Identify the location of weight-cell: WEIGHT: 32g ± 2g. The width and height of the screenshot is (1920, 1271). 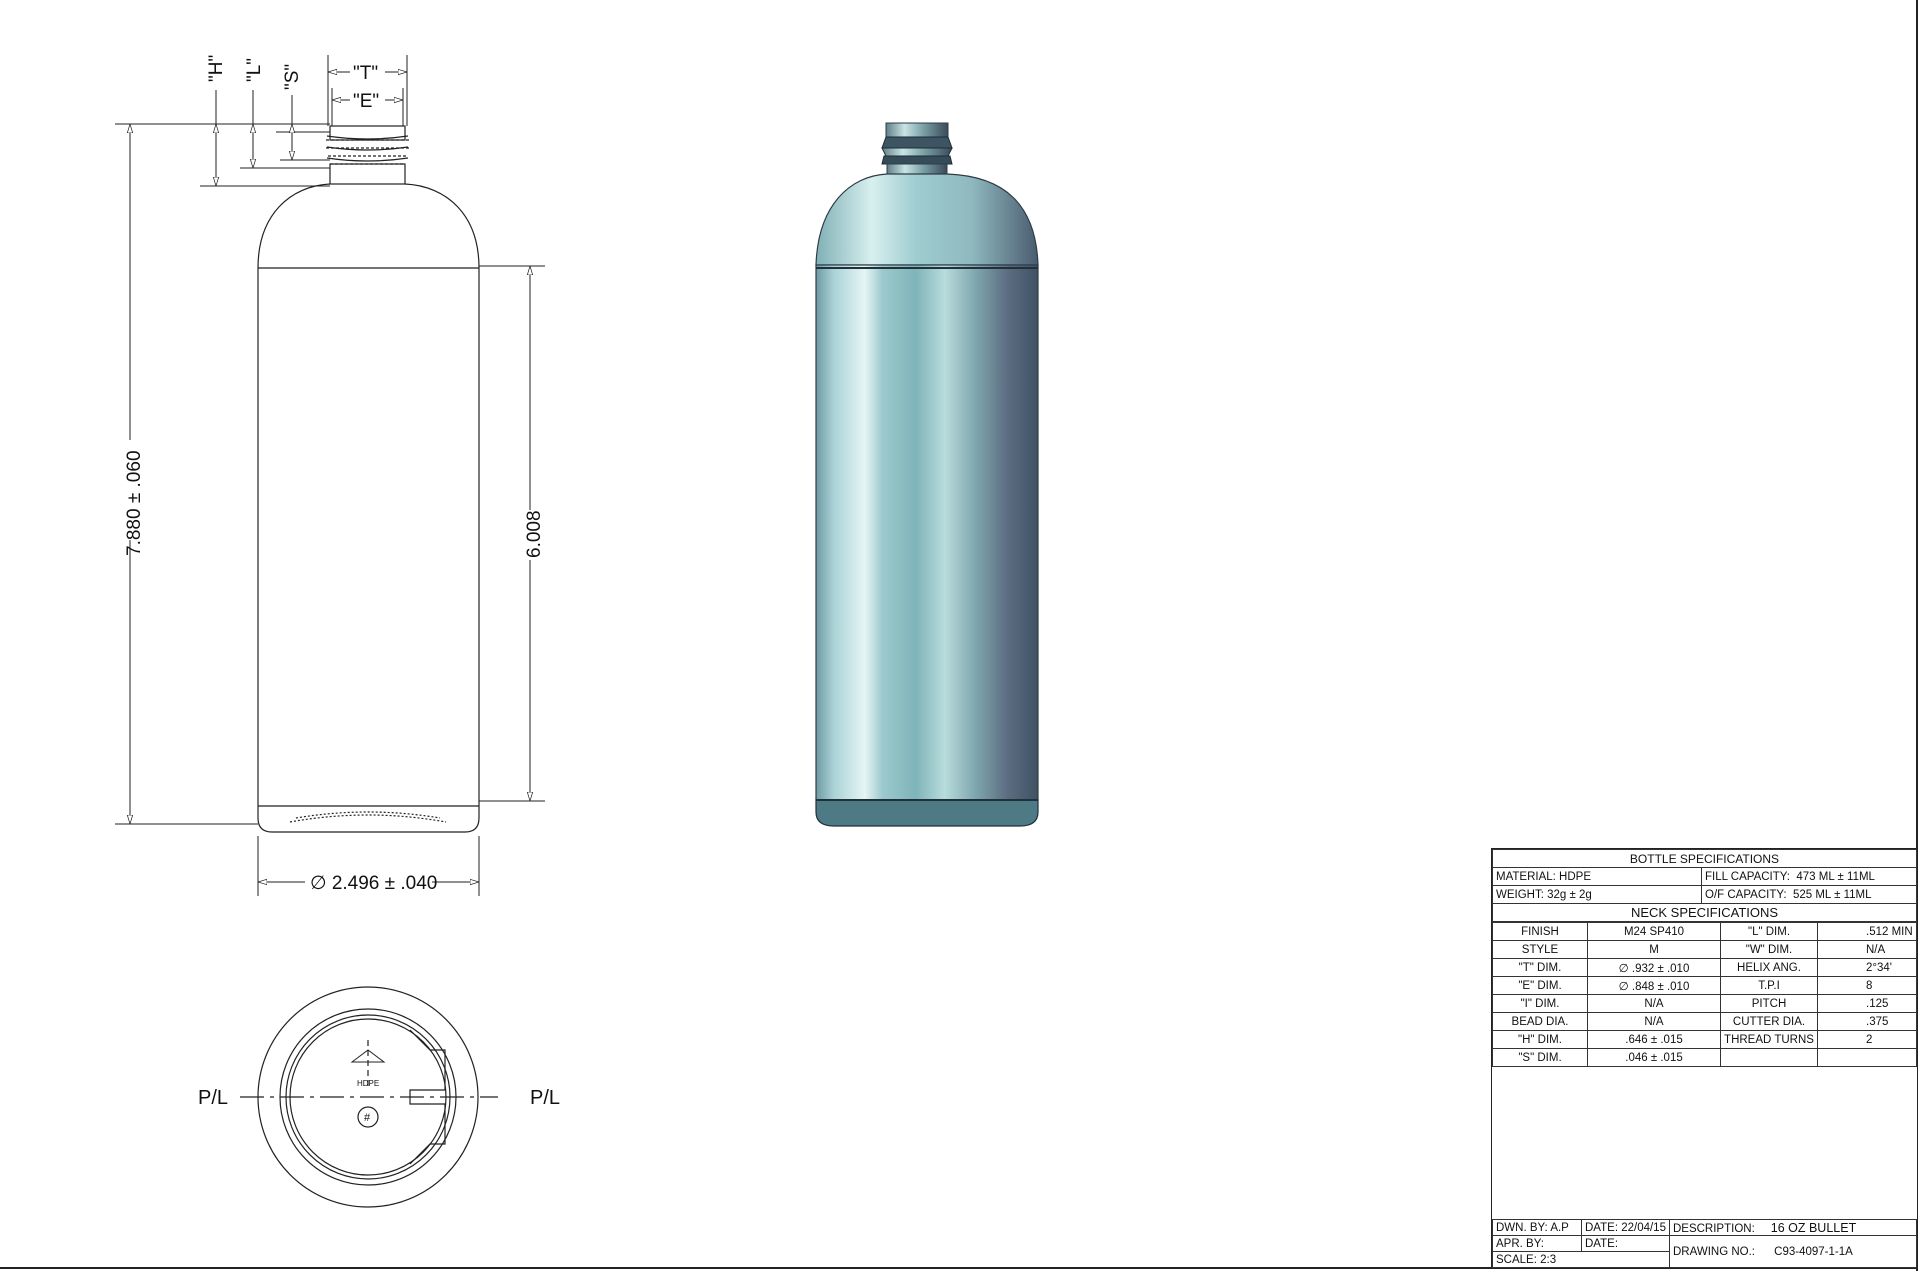
(1597, 894).